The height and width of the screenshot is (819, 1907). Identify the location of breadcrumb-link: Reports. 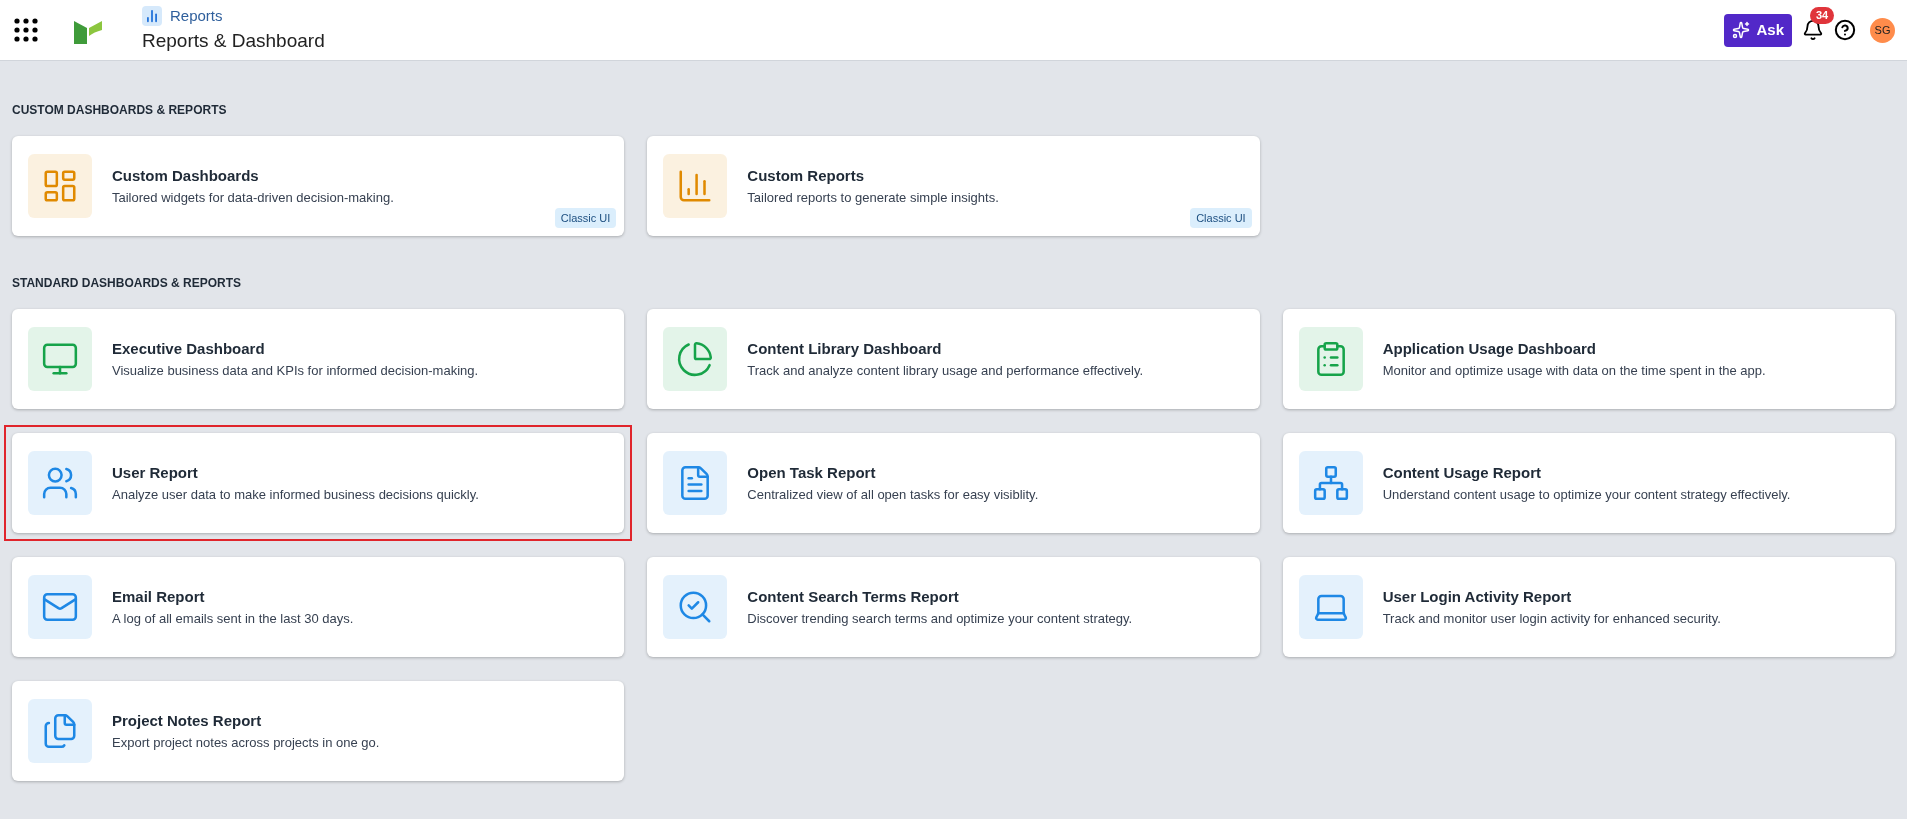
(196, 15).